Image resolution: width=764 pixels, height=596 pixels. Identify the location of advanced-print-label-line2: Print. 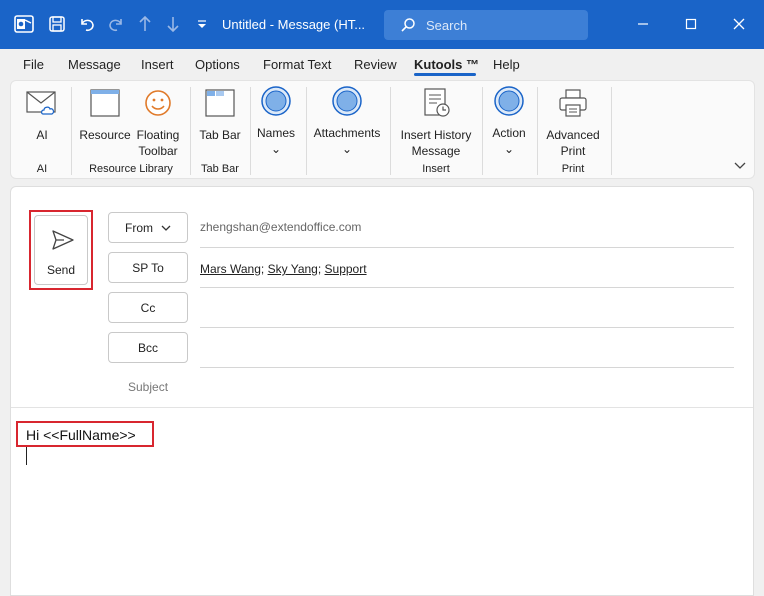
(573, 151).